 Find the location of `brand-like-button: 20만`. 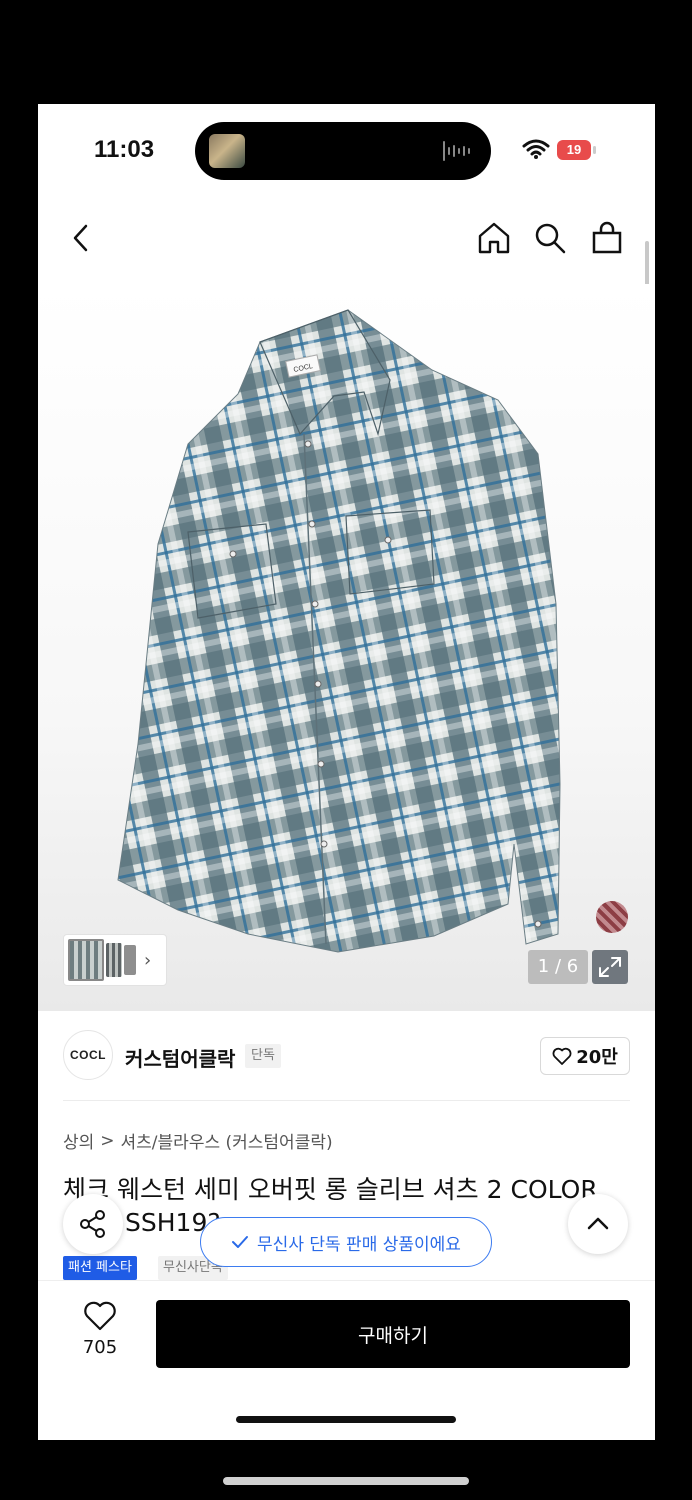

brand-like-button: 20만 is located at coordinates (585, 1056).